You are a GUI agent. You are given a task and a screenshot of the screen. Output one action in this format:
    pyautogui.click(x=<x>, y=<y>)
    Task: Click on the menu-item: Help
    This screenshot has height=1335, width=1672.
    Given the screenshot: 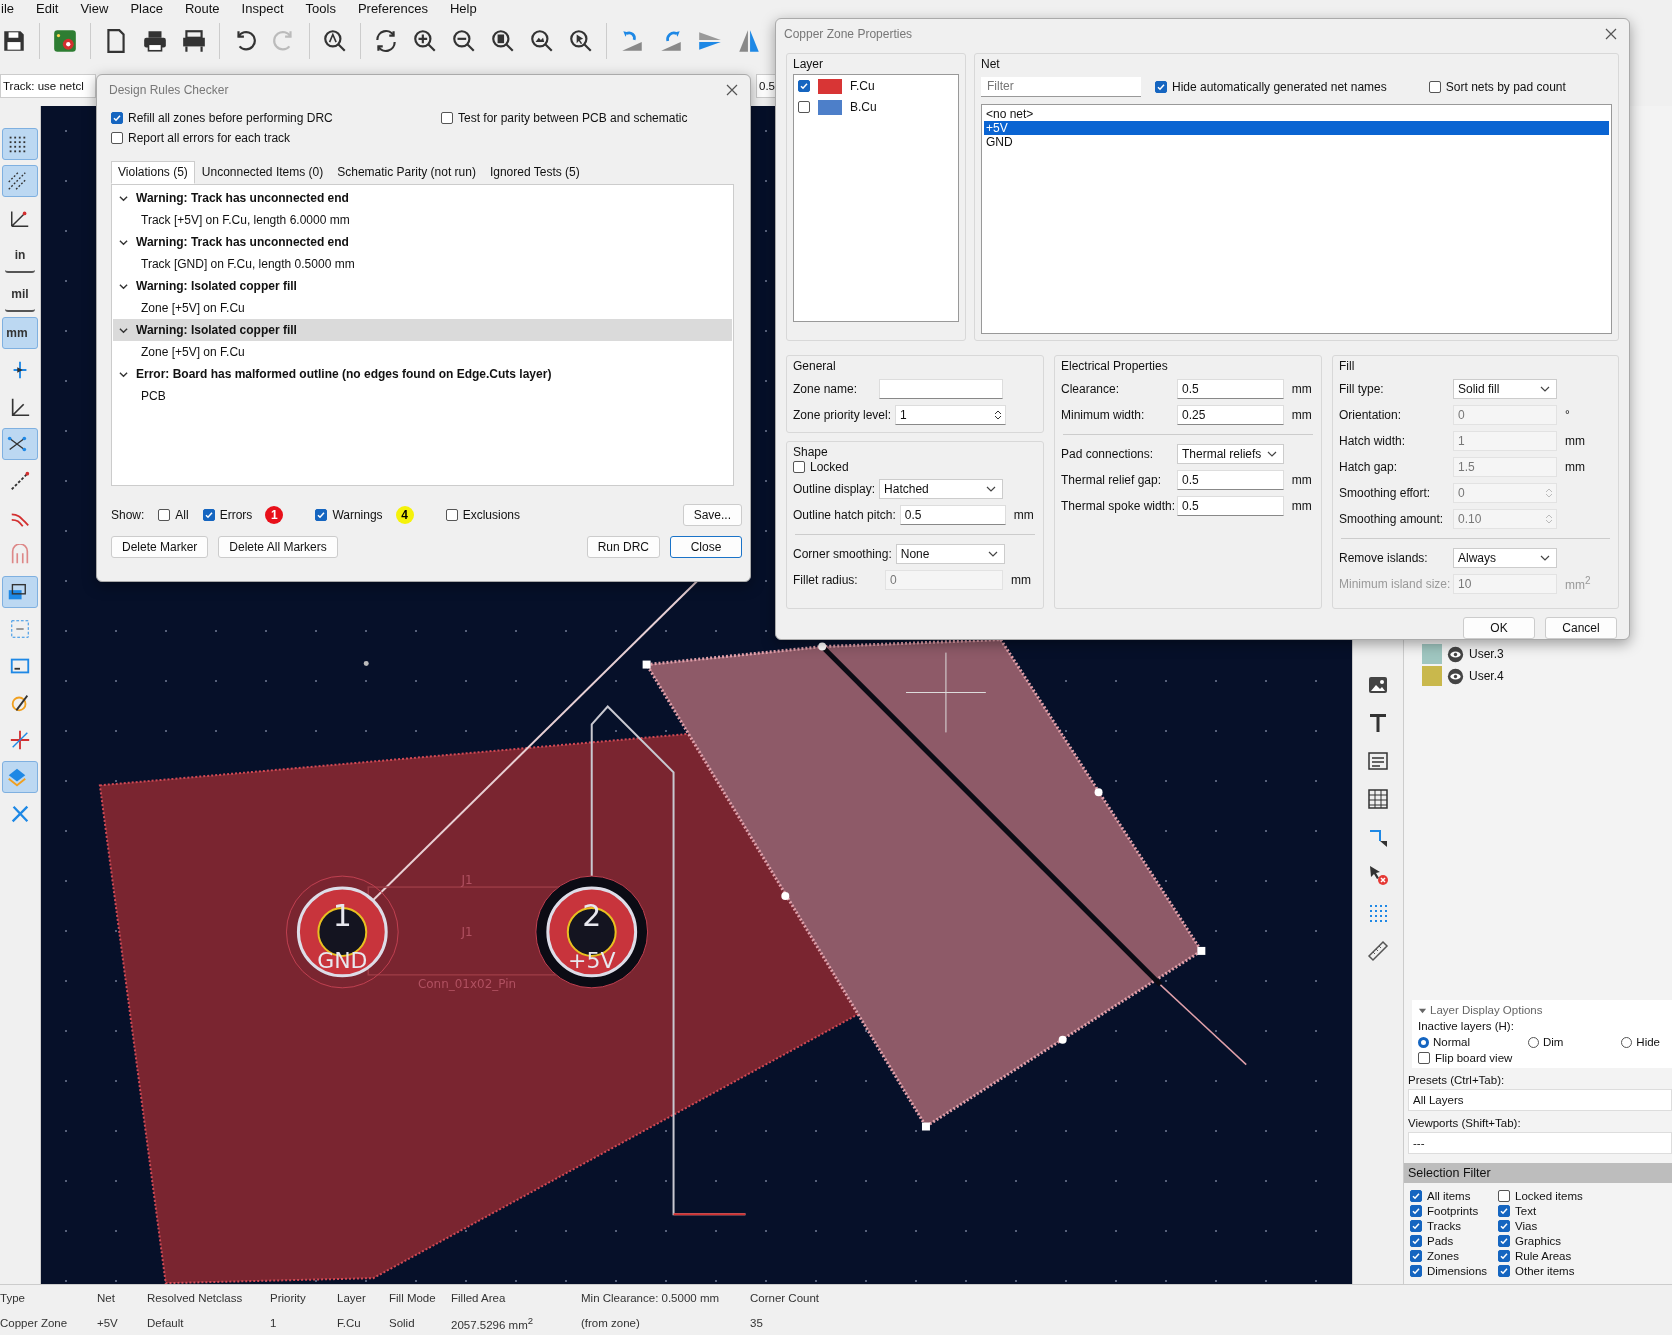 What is the action you would take?
    pyautogui.click(x=463, y=9)
    